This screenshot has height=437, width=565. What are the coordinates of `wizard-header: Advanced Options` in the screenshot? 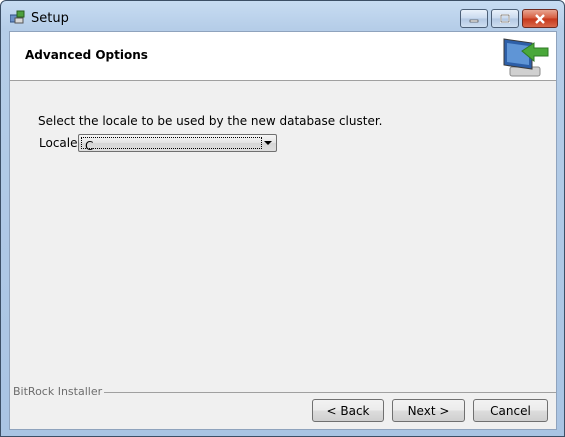 It's located at (283, 56).